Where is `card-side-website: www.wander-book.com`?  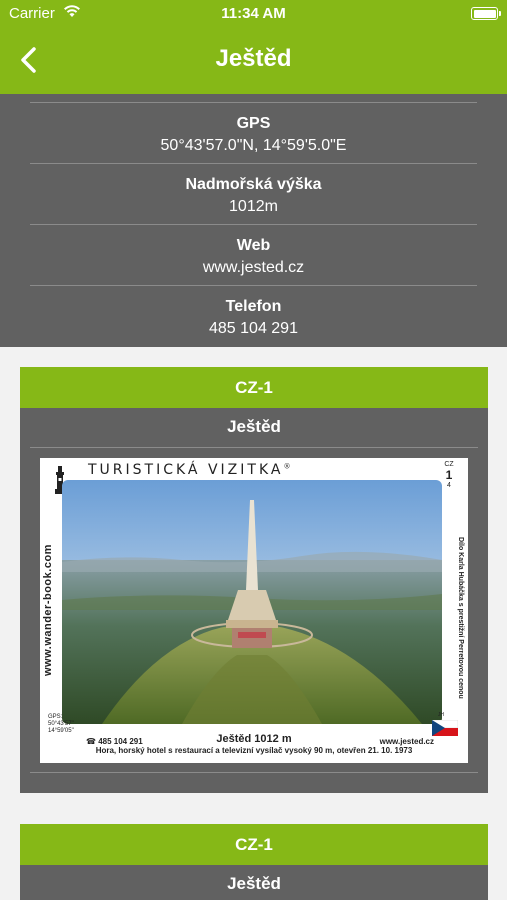
card-side-website: www.wander-book.com is located at coordinates (48, 610).